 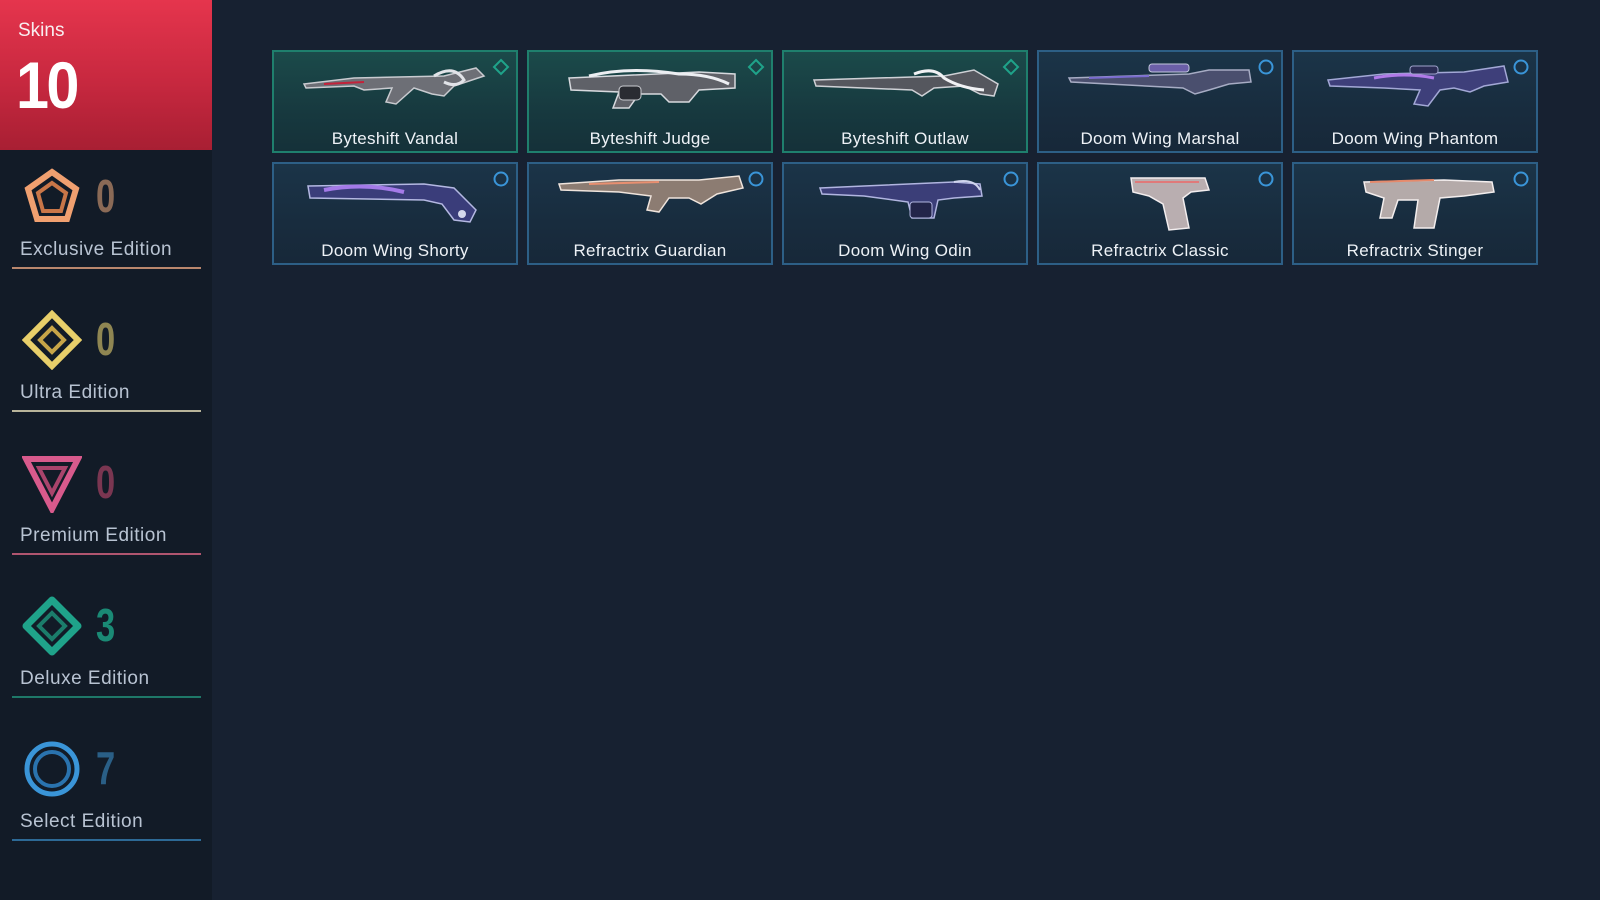 I want to click on skin-name: Refractrix Stinger, so click(x=1415, y=250).